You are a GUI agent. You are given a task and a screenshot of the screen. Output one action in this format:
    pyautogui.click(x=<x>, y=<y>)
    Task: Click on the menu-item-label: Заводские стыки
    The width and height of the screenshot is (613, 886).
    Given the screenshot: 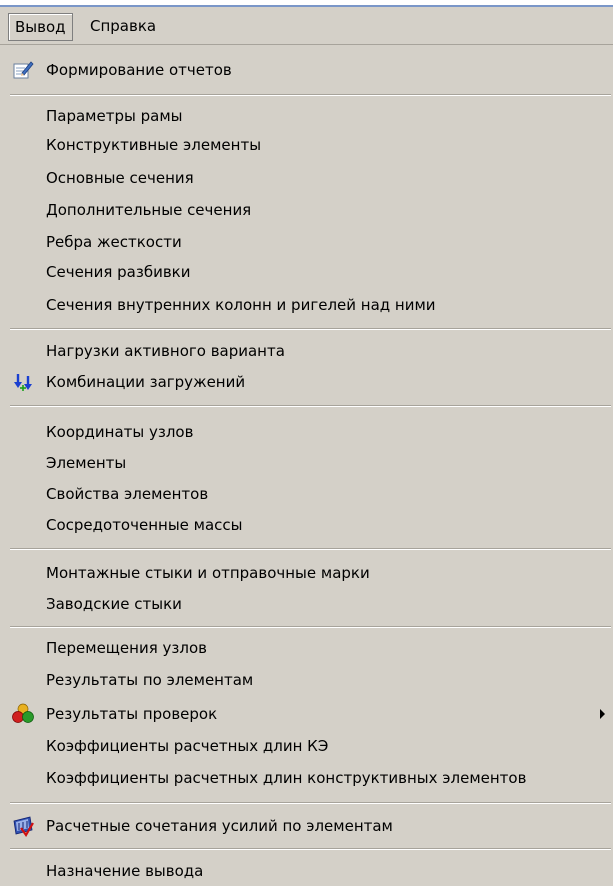 What is the action you would take?
    pyautogui.click(x=114, y=604)
    